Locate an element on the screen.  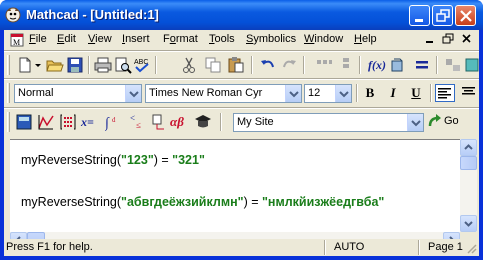
align-center-icon is located at coordinates (468, 91).